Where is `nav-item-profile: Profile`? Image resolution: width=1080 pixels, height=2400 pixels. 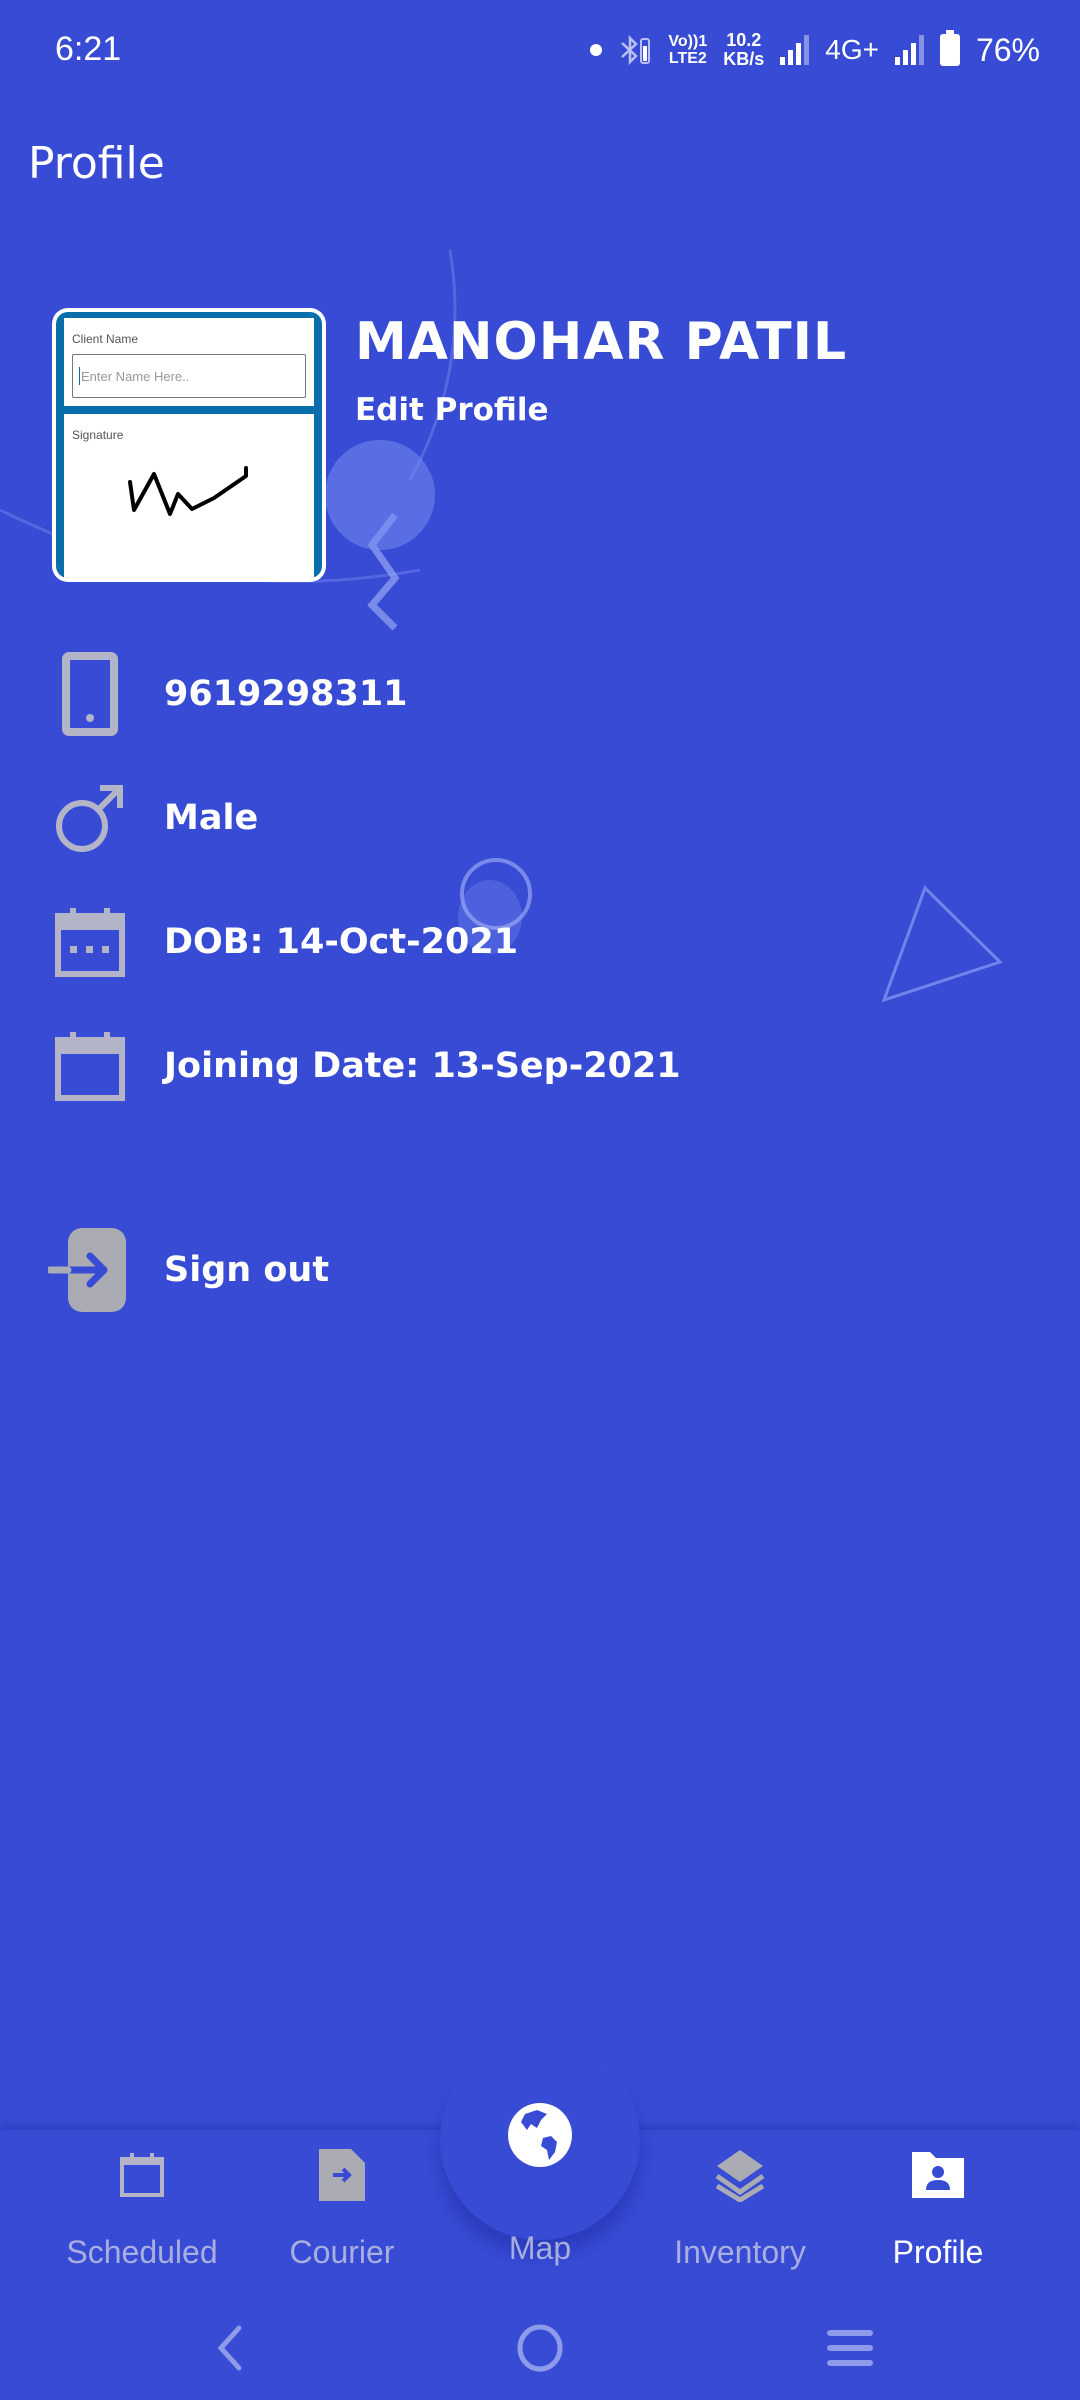
nav-item-profile: Profile is located at coordinates (938, 2205).